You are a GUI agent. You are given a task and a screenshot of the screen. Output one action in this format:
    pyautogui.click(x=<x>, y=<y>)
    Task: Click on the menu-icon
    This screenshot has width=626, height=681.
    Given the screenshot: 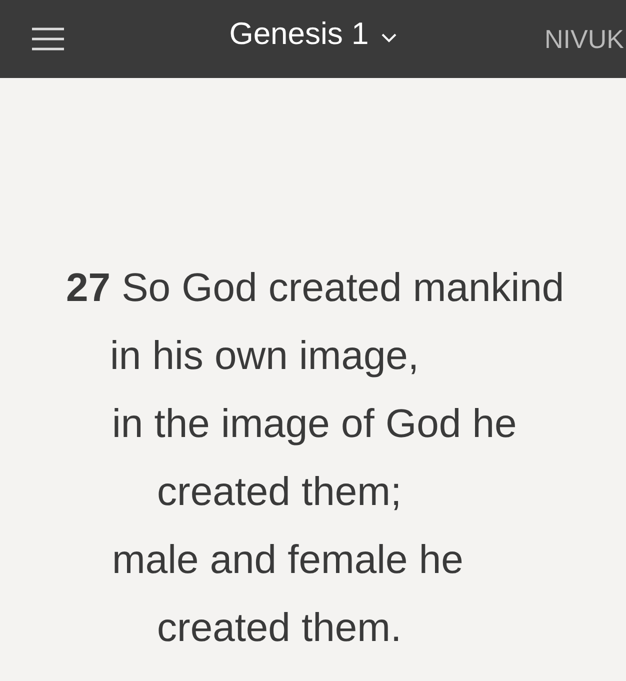 What is the action you would take?
    pyautogui.click(x=48, y=39)
    